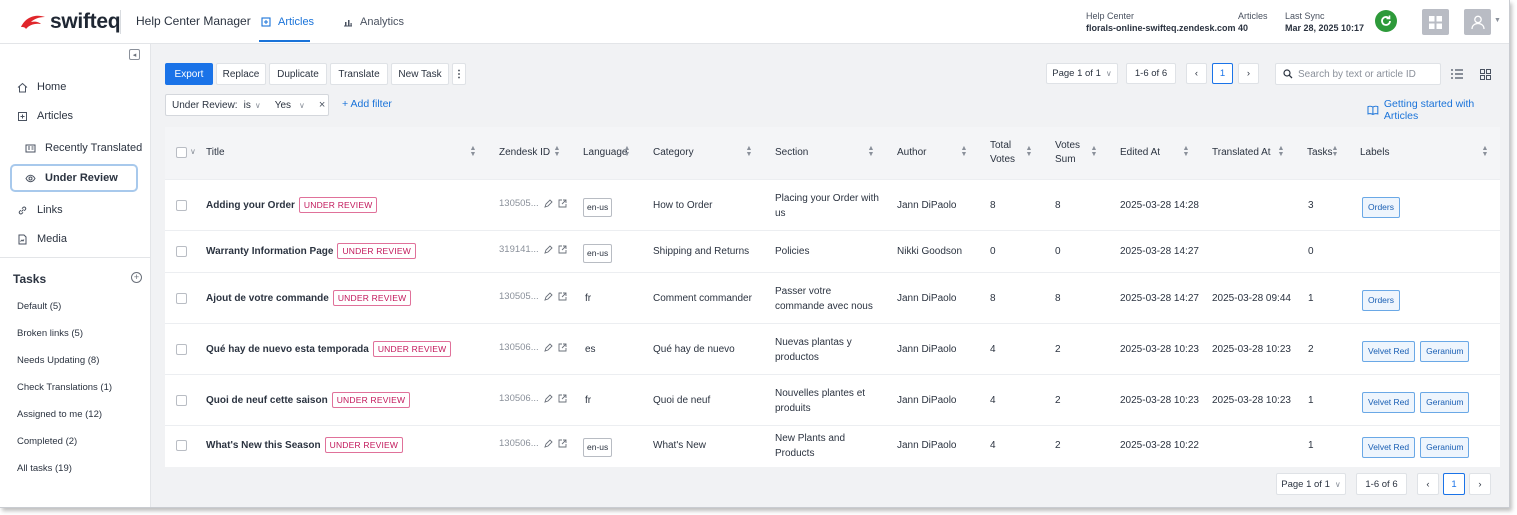 The image size is (1517, 515). Describe the element at coordinates (45, 116) in the screenshot. I see `sidebar-item-articles: Articles` at that location.